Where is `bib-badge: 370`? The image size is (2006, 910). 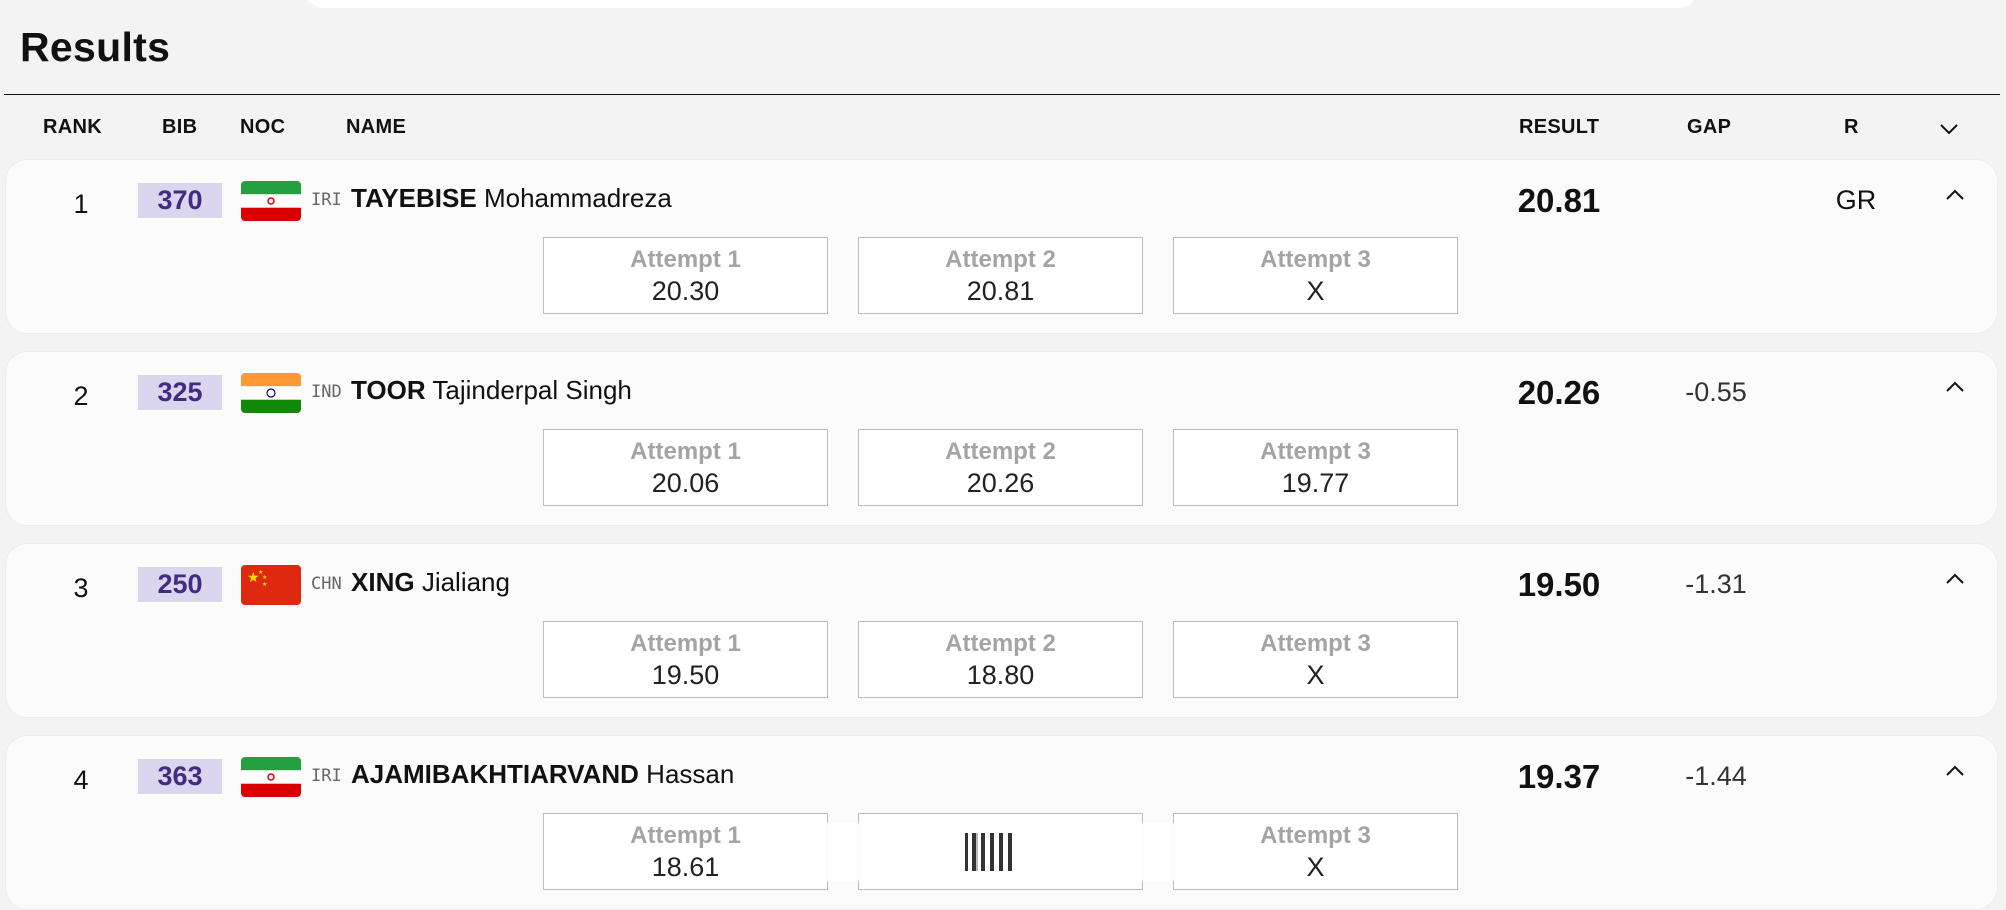
bib-badge: 370 is located at coordinates (180, 200).